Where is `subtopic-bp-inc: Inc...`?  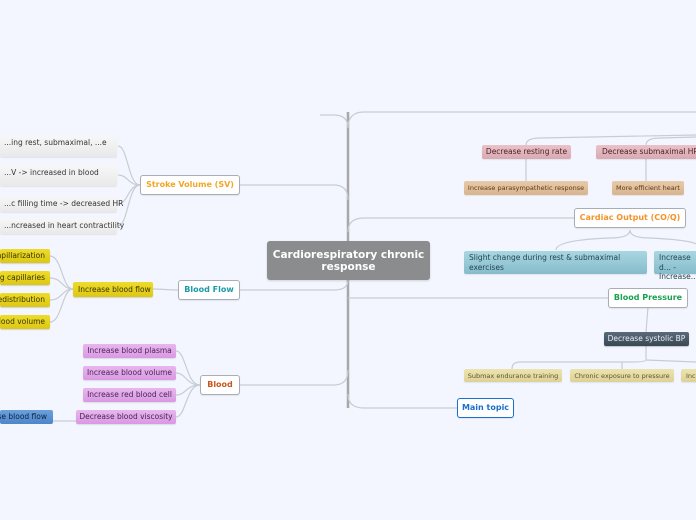
subtopic-bp-inc: Inc... is located at coordinates (688, 375).